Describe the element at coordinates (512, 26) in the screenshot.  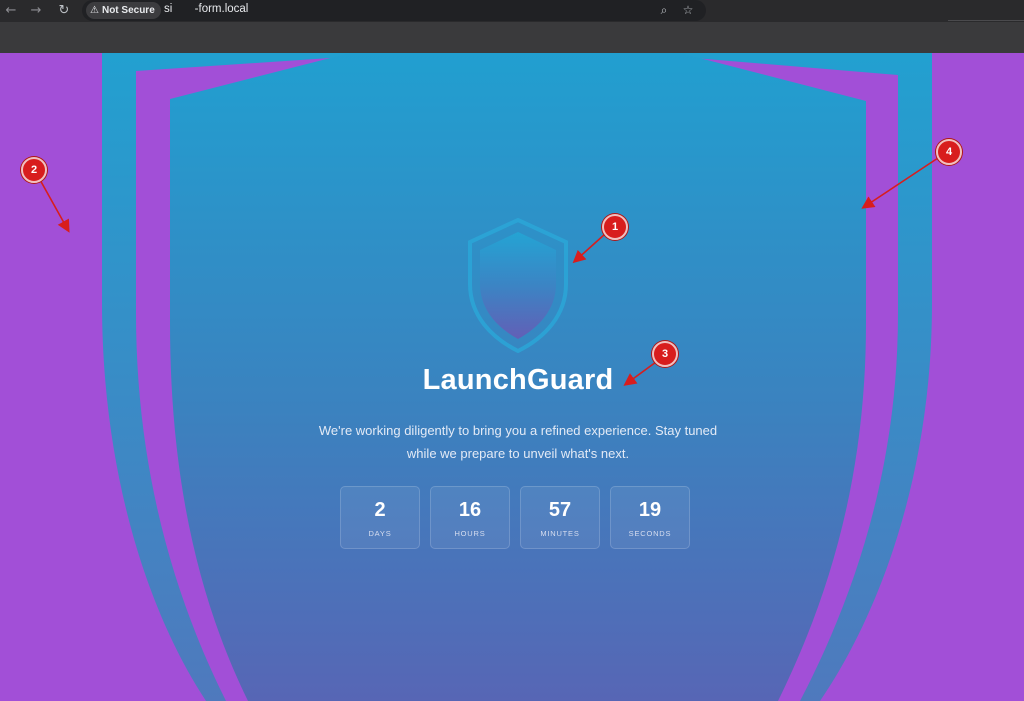
I see `browser-chrome: ← → ↻ ⚠ Not Secure si -form.local ⌕ ☆` at that location.